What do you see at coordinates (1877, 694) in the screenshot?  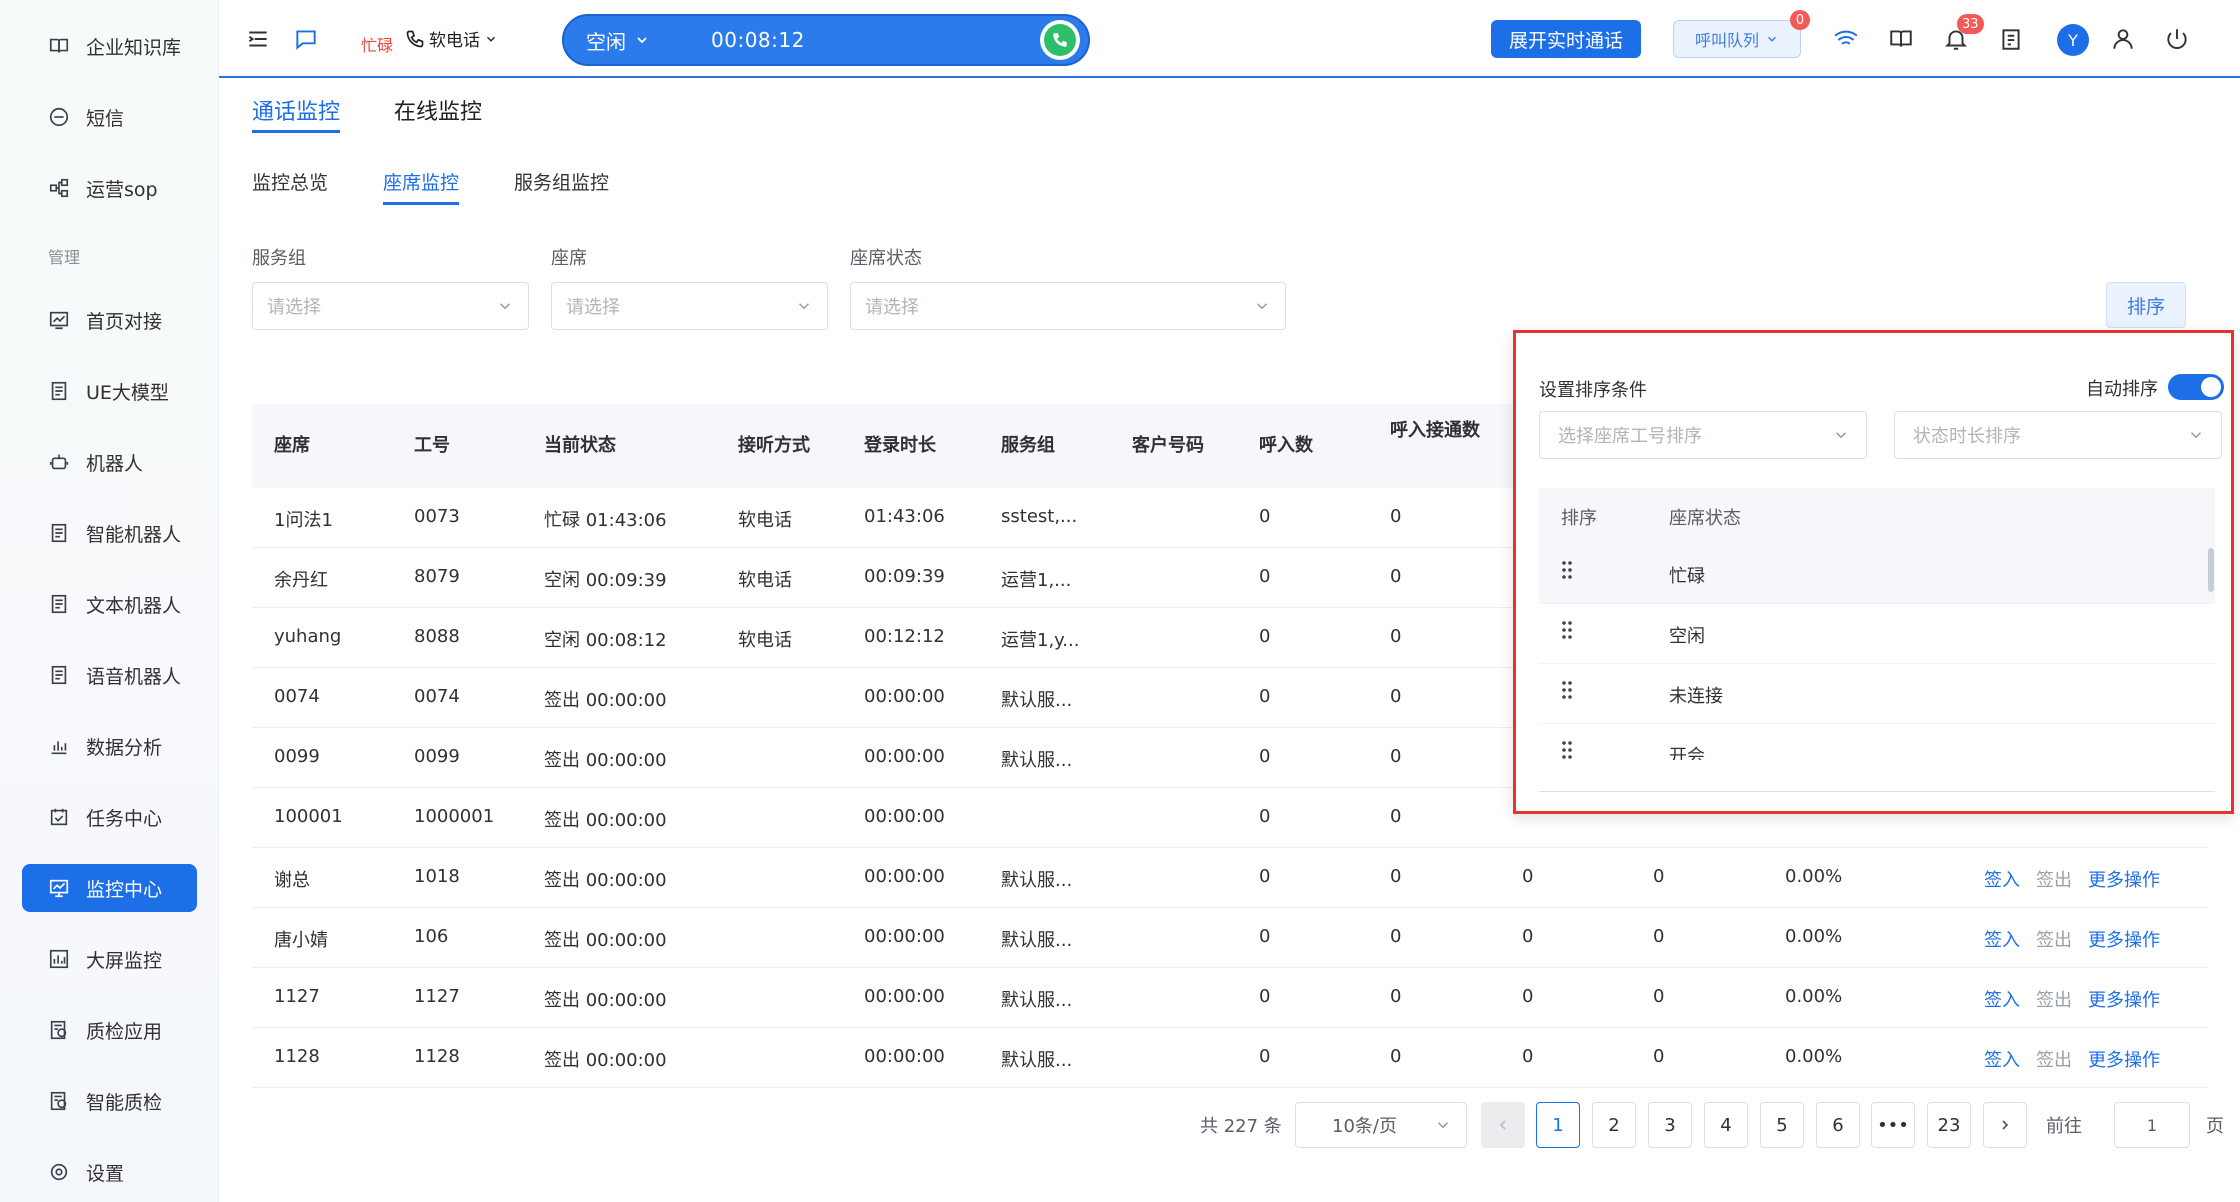 I see `sort-status-row: 未连接` at bounding box center [1877, 694].